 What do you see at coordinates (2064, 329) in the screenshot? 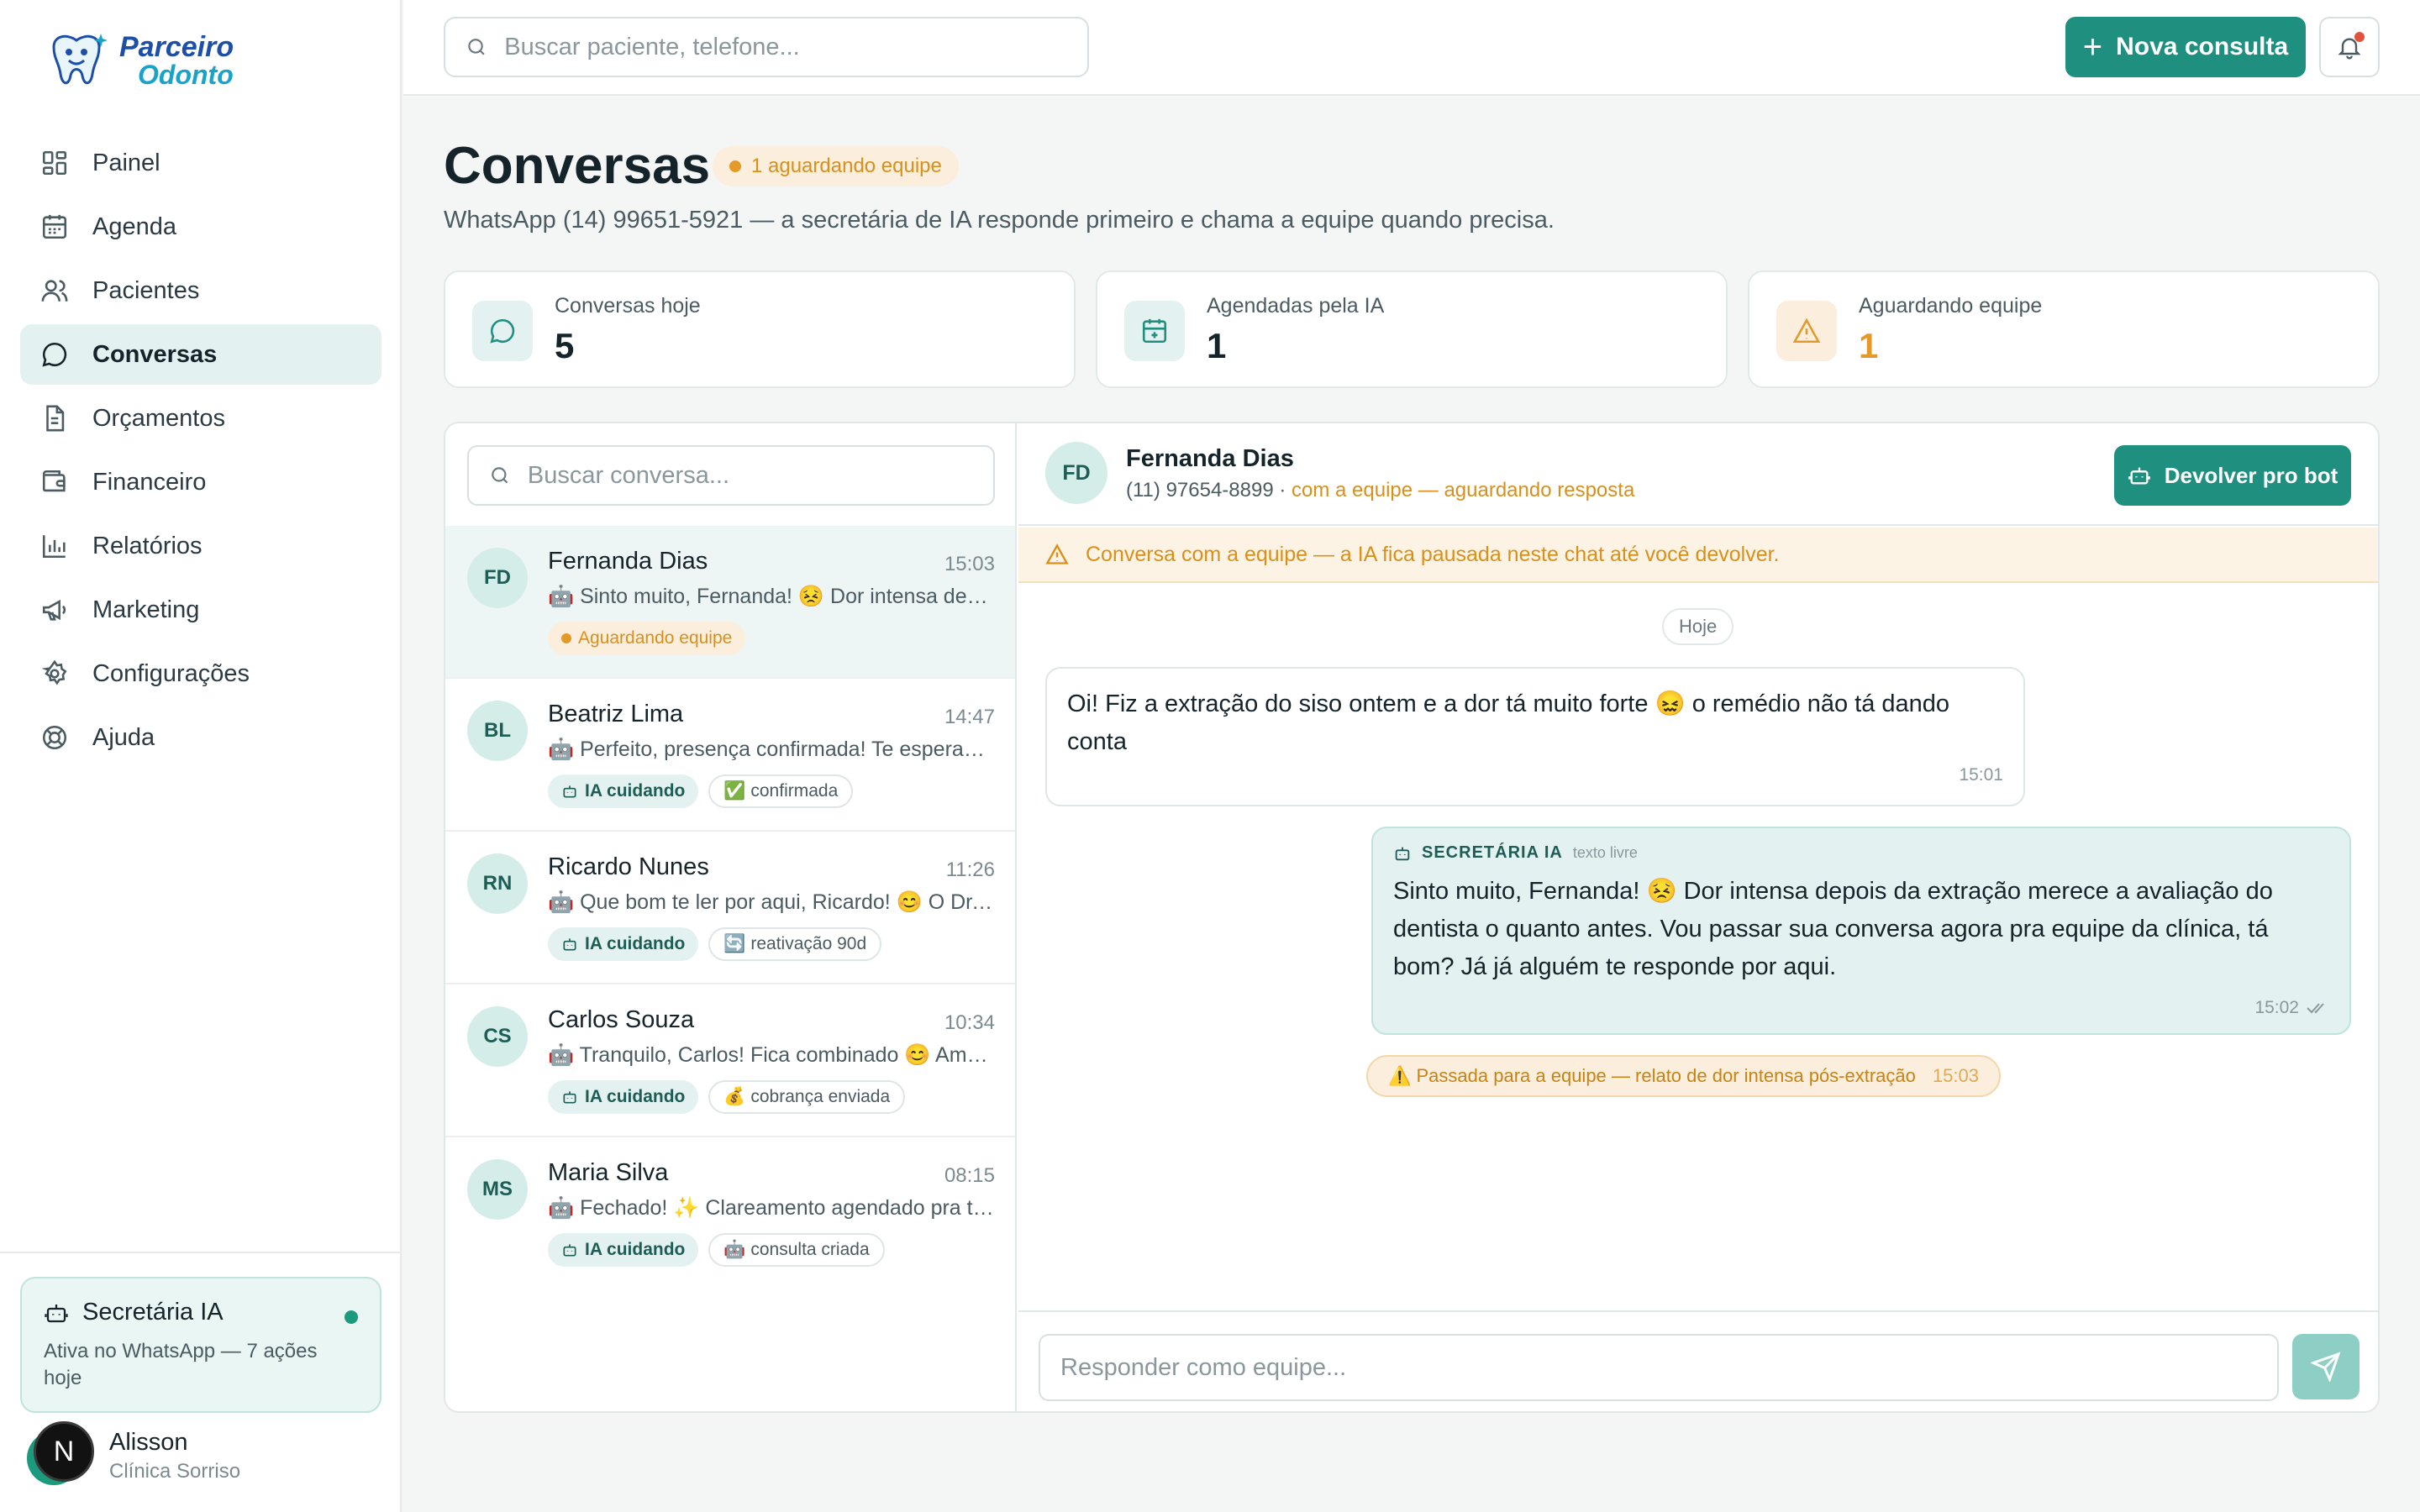
I see `stat-card-awaiting: Aguardando equipe 1` at bounding box center [2064, 329].